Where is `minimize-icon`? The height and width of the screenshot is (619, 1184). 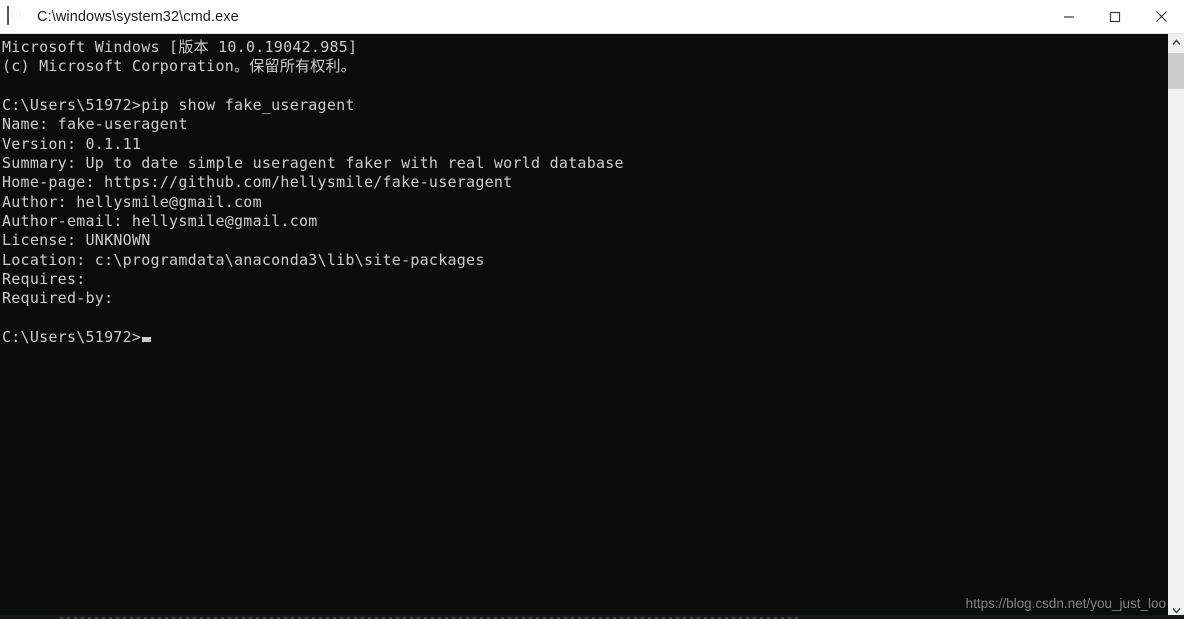 minimize-icon is located at coordinates (1069, 16).